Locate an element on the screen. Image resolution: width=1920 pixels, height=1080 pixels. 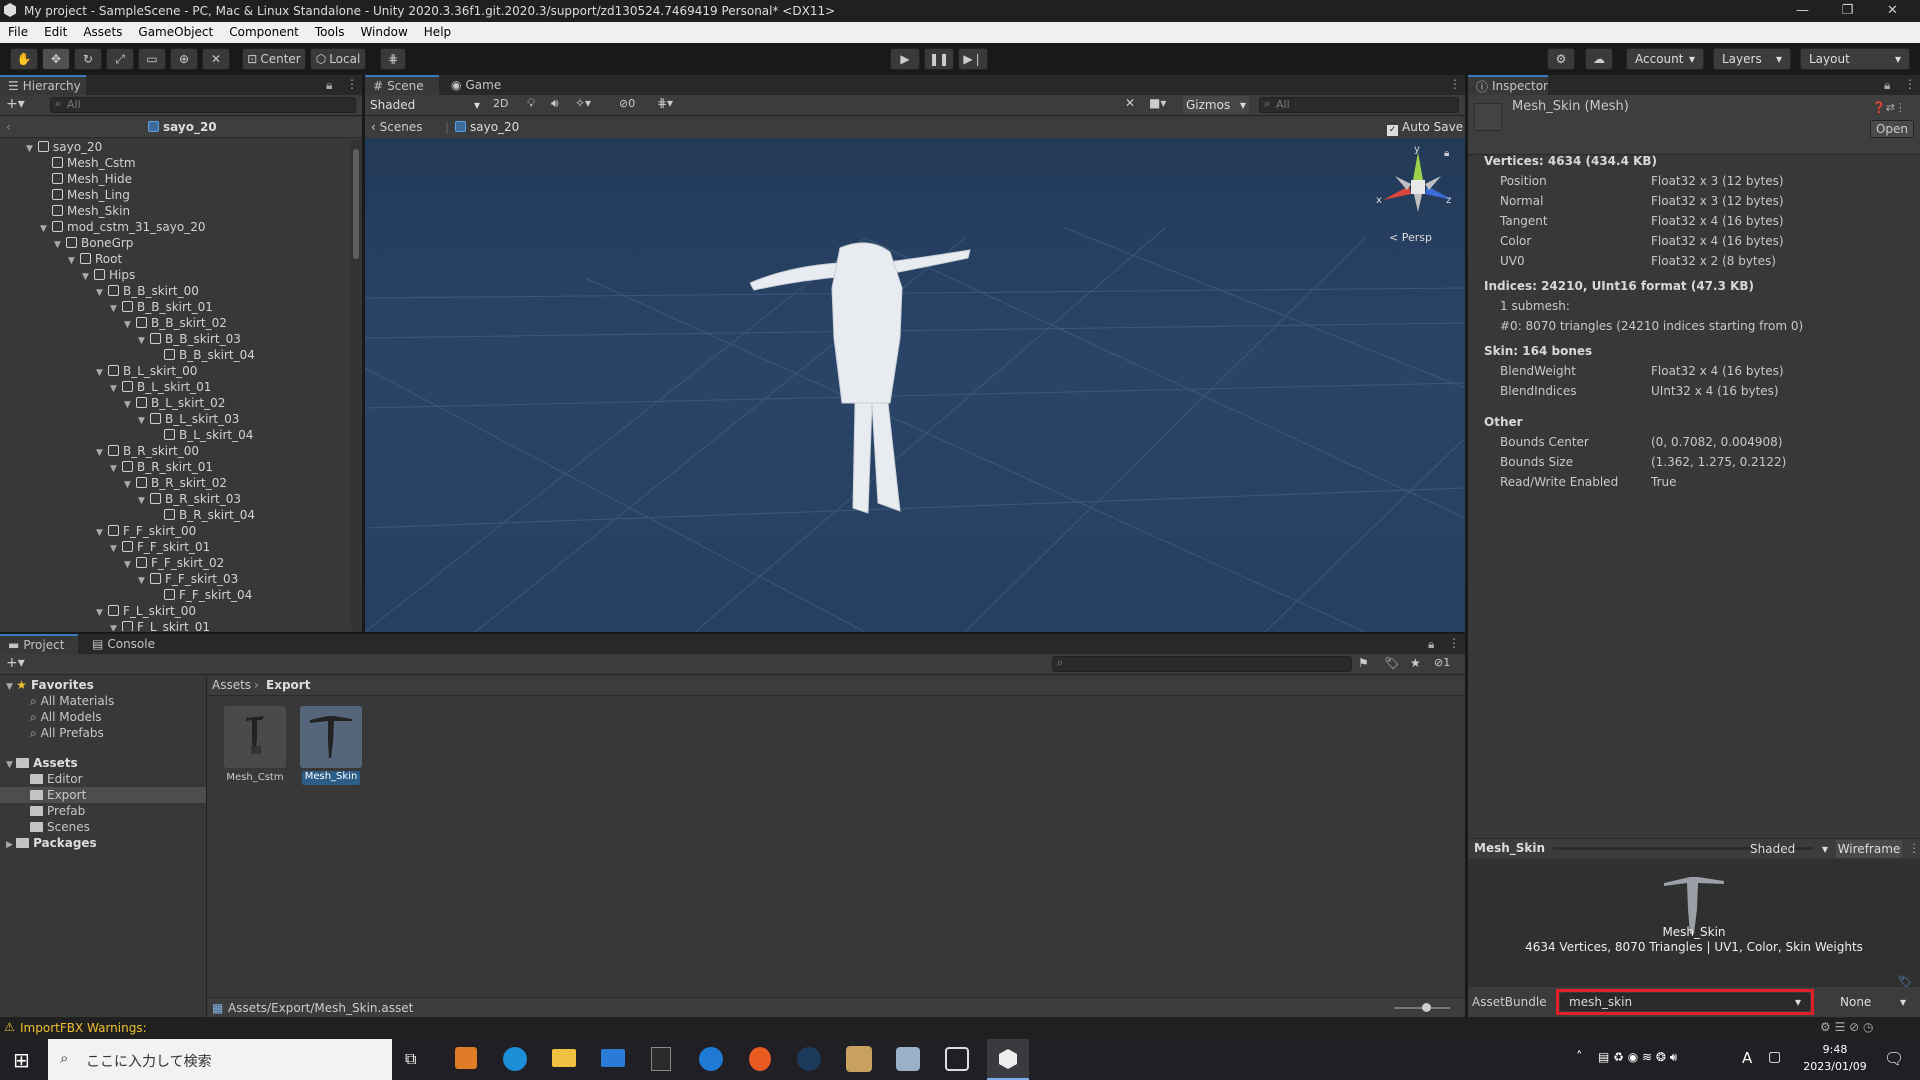
breadcrumb-assets: Assets is located at coordinates (231, 685).